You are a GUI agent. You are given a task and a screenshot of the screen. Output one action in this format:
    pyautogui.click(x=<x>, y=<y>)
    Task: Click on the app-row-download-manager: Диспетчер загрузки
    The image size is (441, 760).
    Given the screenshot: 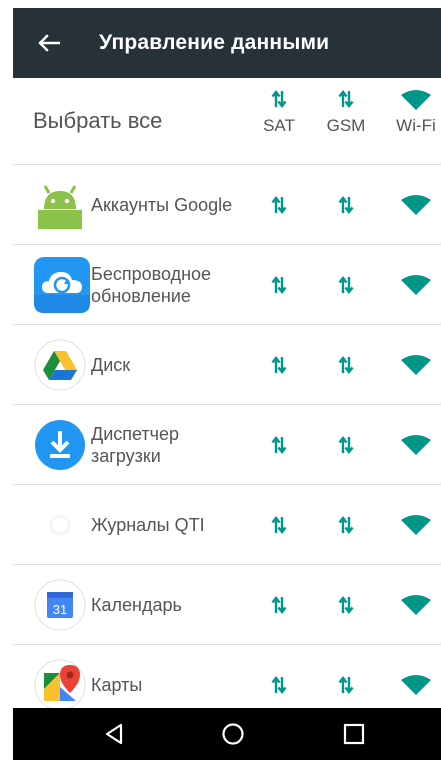 What is the action you would take?
    pyautogui.click(x=227, y=444)
    